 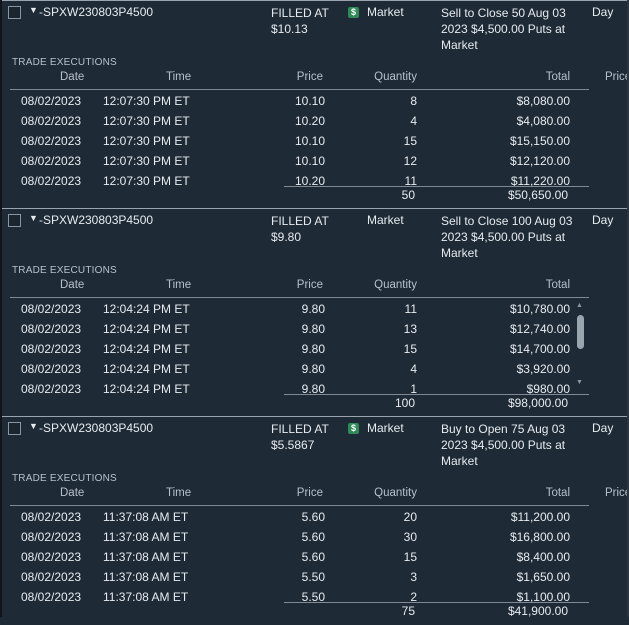 What do you see at coordinates (413, 388) in the screenshot?
I see `exec-quantity: 1` at bounding box center [413, 388].